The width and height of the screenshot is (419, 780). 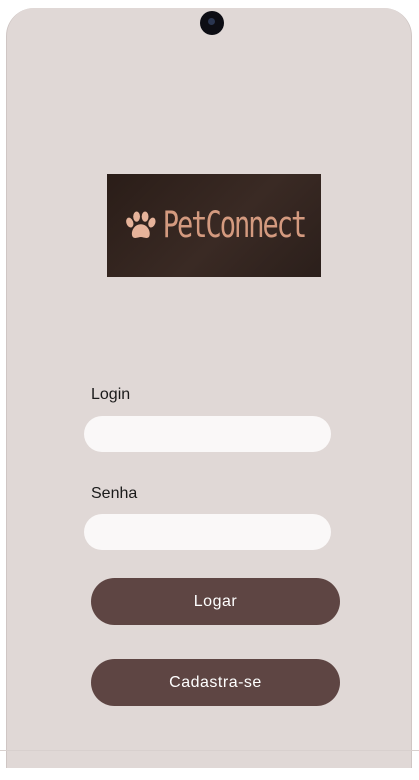 What do you see at coordinates (114, 493) in the screenshot?
I see `password-label: Senha` at bounding box center [114, 493].